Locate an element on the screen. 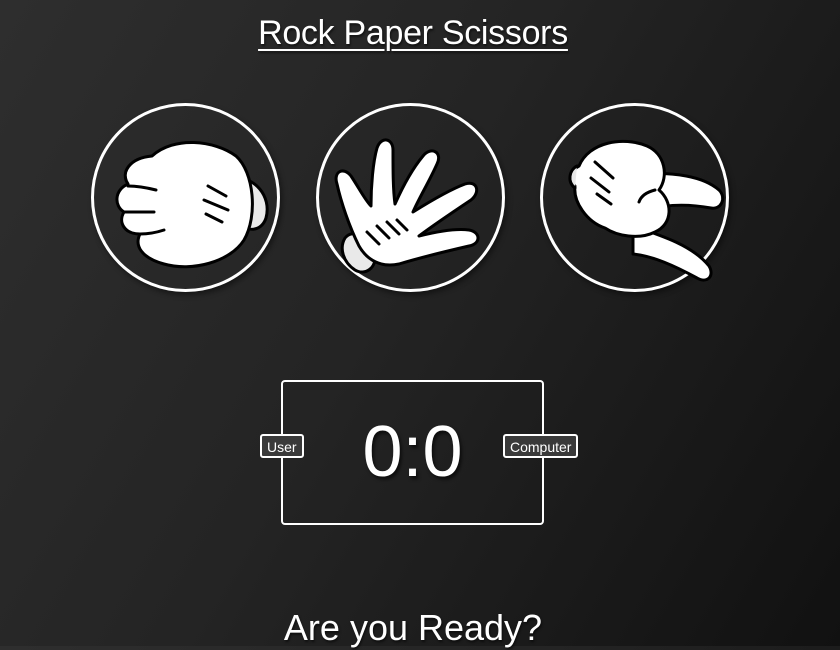 The width and height of the screenshot is (840, 650). rock-hand-icon is located at coordinates (192, 205).